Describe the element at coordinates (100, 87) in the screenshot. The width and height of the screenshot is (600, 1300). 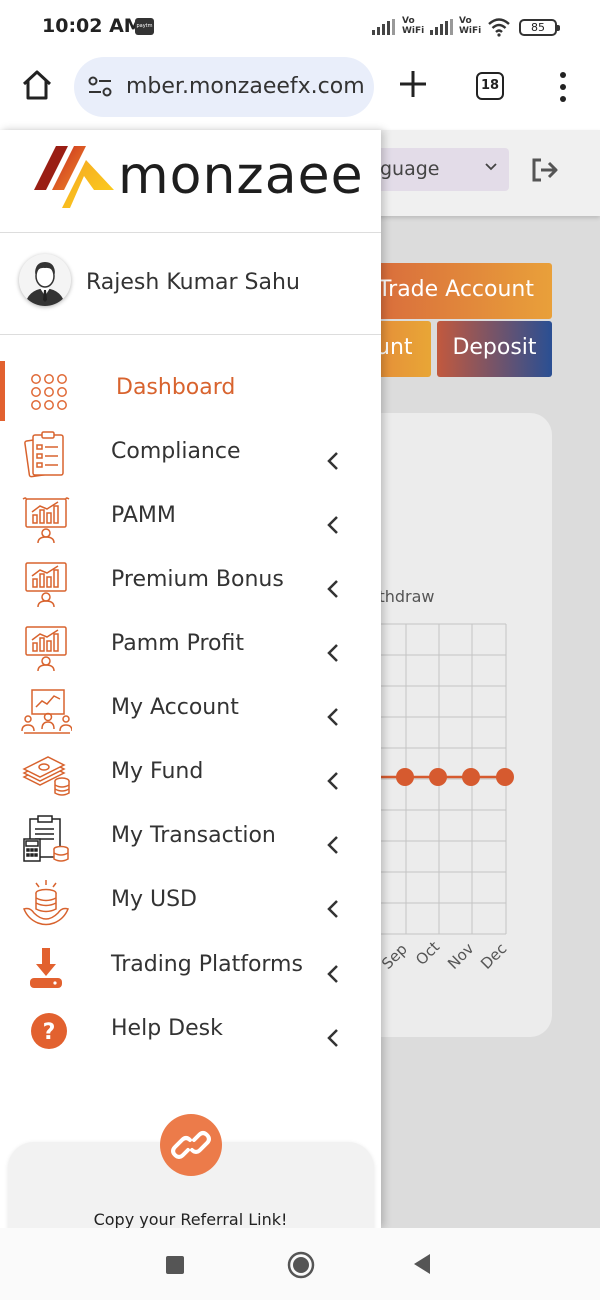
I see `site-settings-icon` at that location.